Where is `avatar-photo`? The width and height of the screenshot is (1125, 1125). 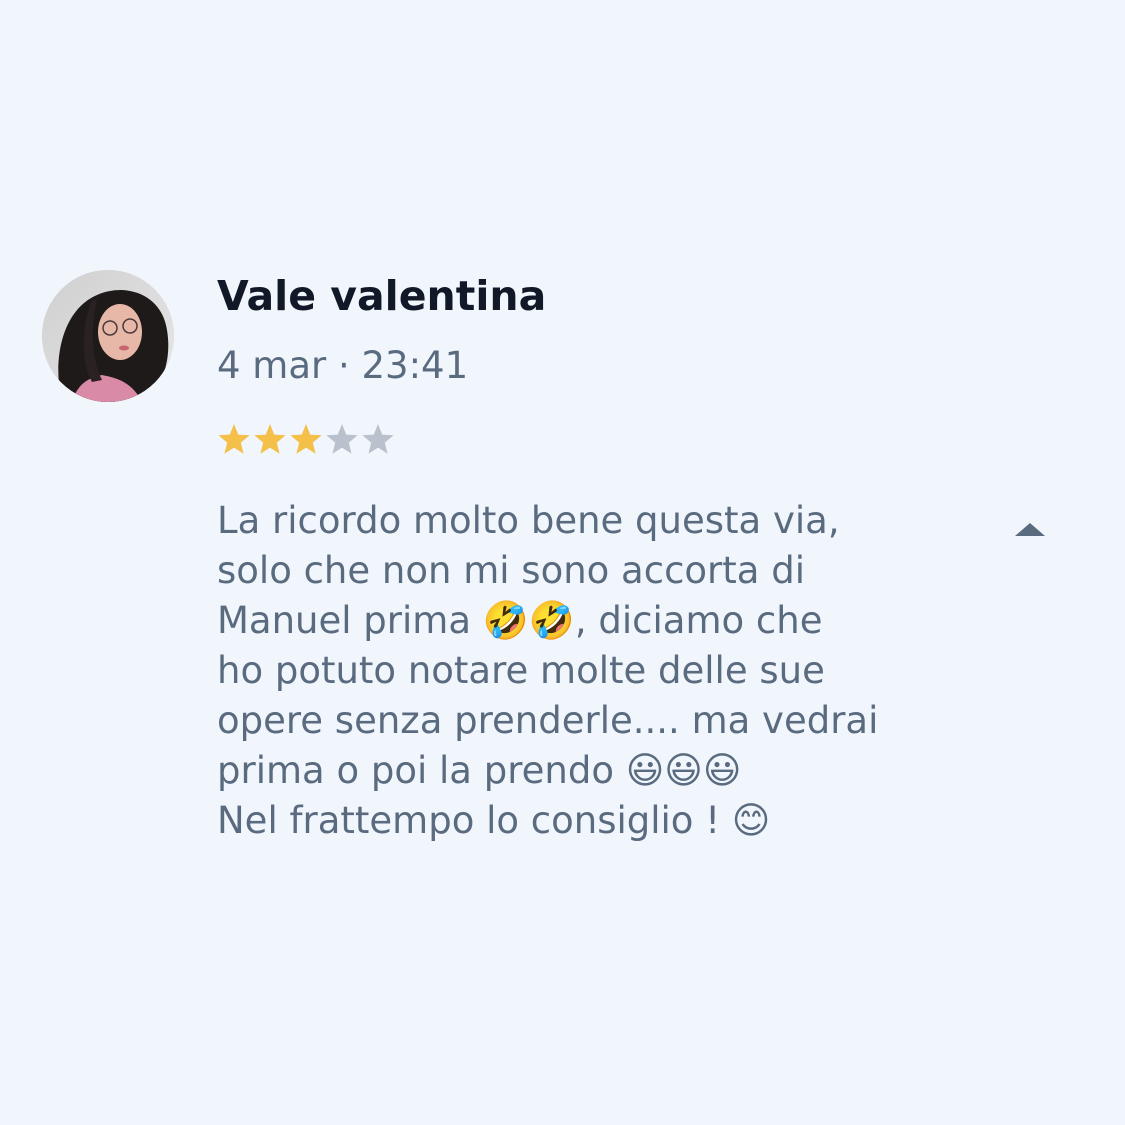 avatar-photo is located at coordinates (108, 336).